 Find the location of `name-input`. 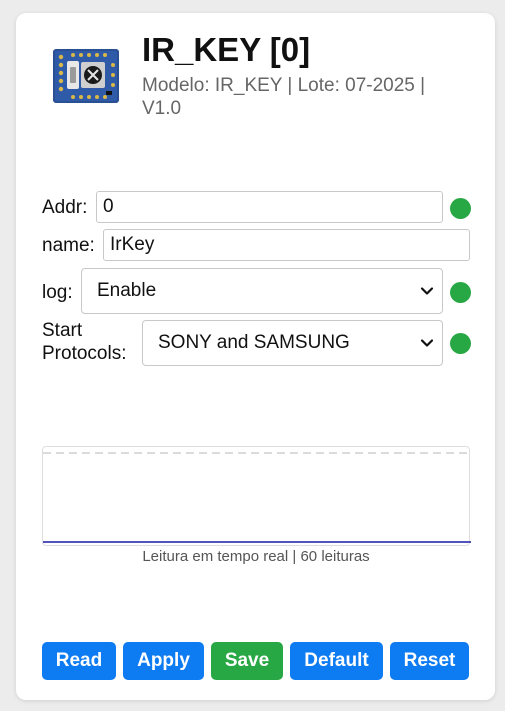

name-input is located at coordinates (286, 245).